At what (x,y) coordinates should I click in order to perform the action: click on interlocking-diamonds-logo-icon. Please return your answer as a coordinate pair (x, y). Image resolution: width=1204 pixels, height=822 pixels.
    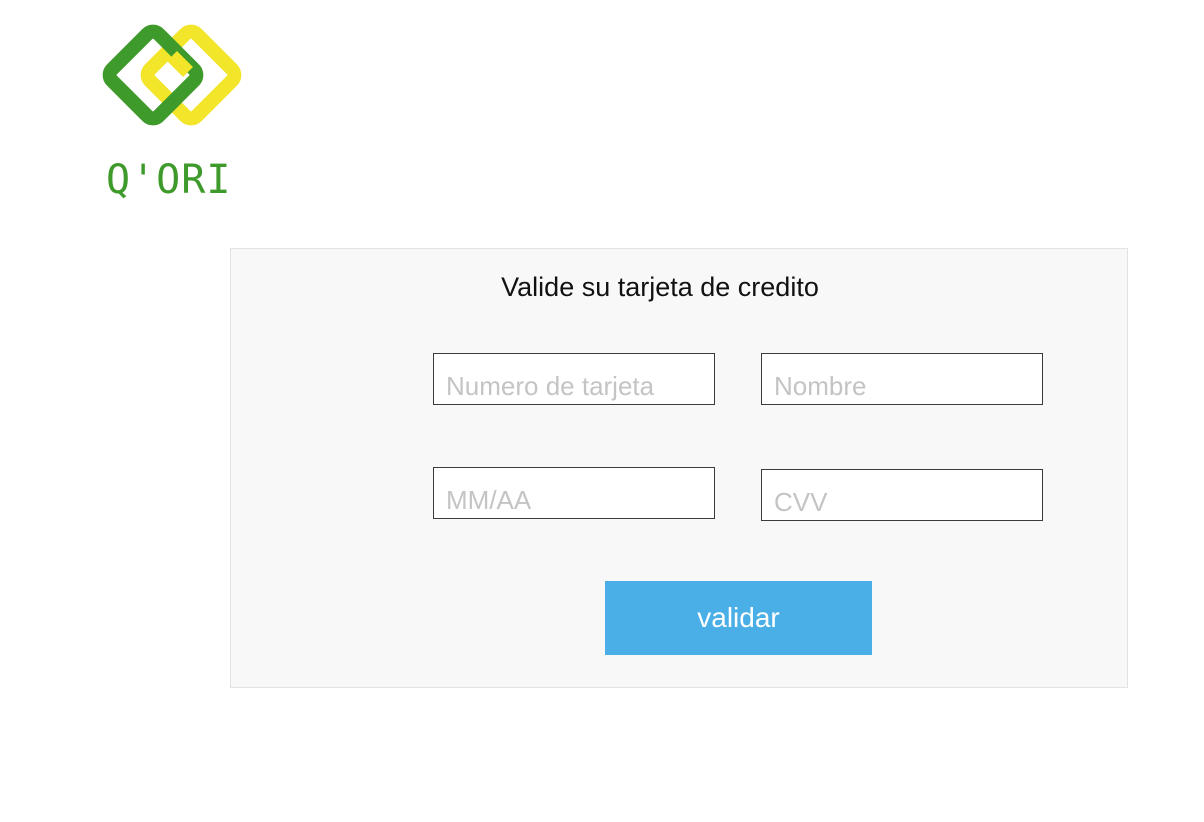
    Looking at the image, I should click on (172, 75).